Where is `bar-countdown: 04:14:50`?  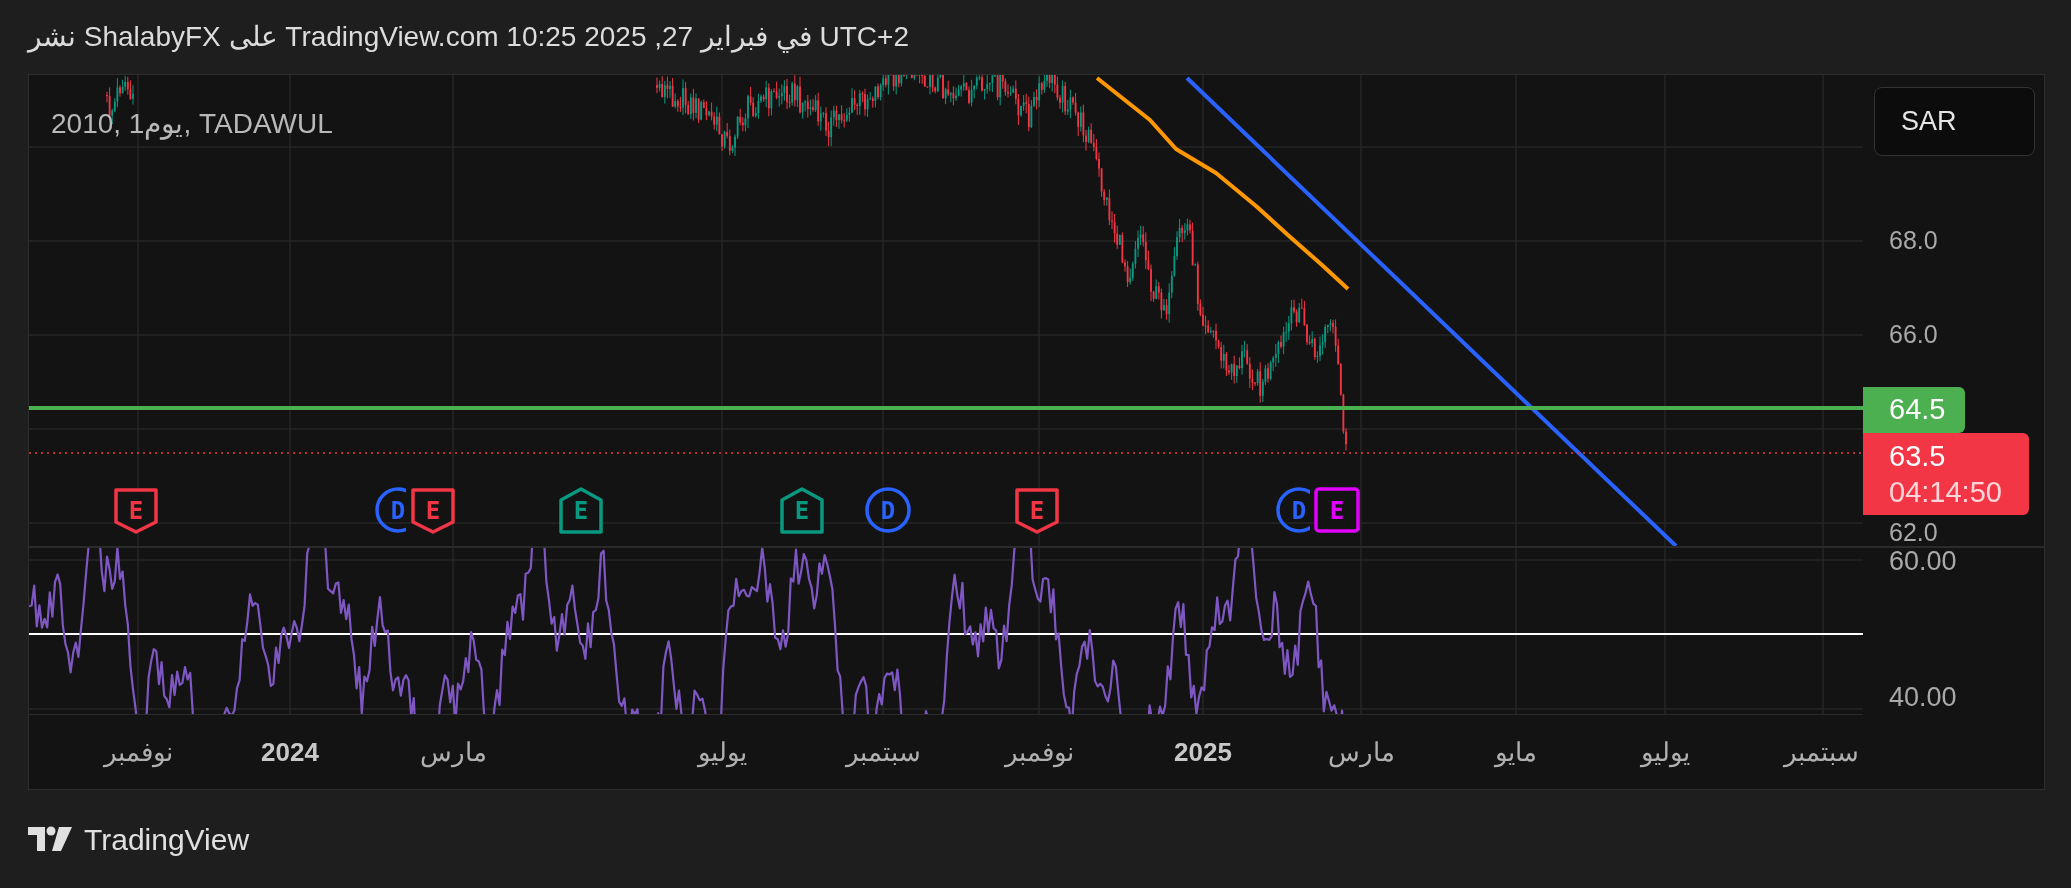 bar-countdown: 04:14:50 is located at coordinates (1946, 492).